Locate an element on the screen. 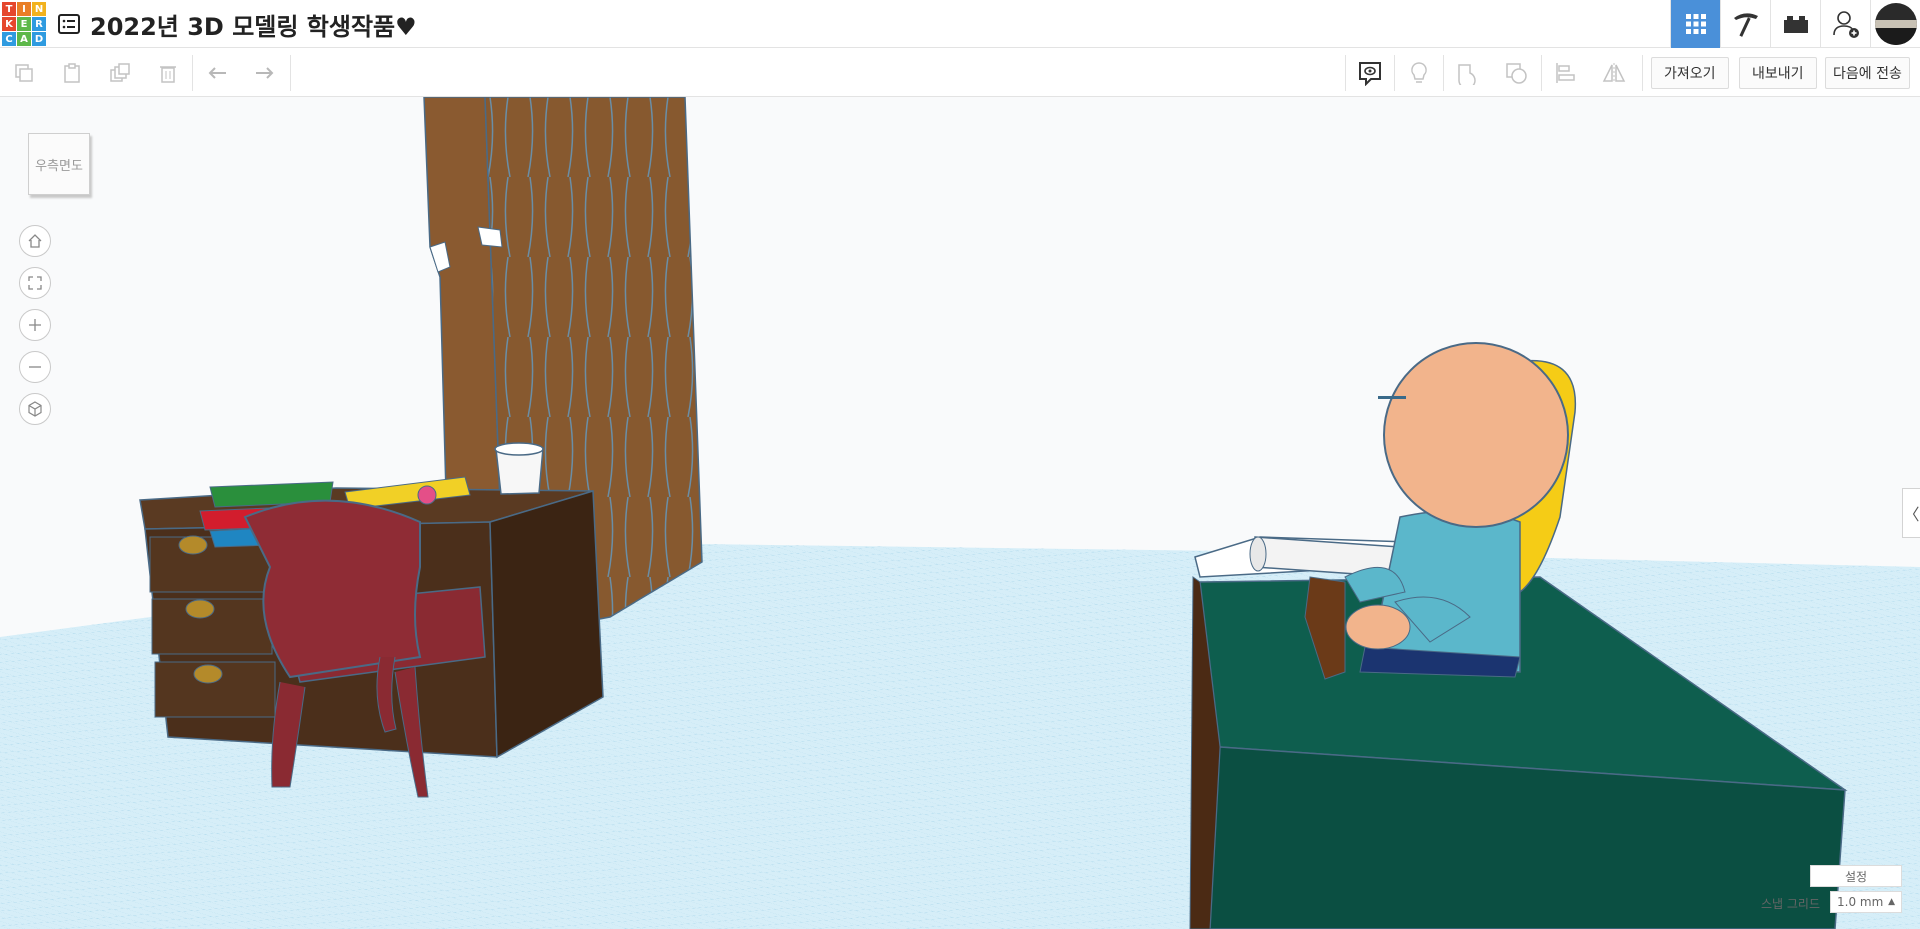  zoom-out-icon is located at coordinates (35, 367).